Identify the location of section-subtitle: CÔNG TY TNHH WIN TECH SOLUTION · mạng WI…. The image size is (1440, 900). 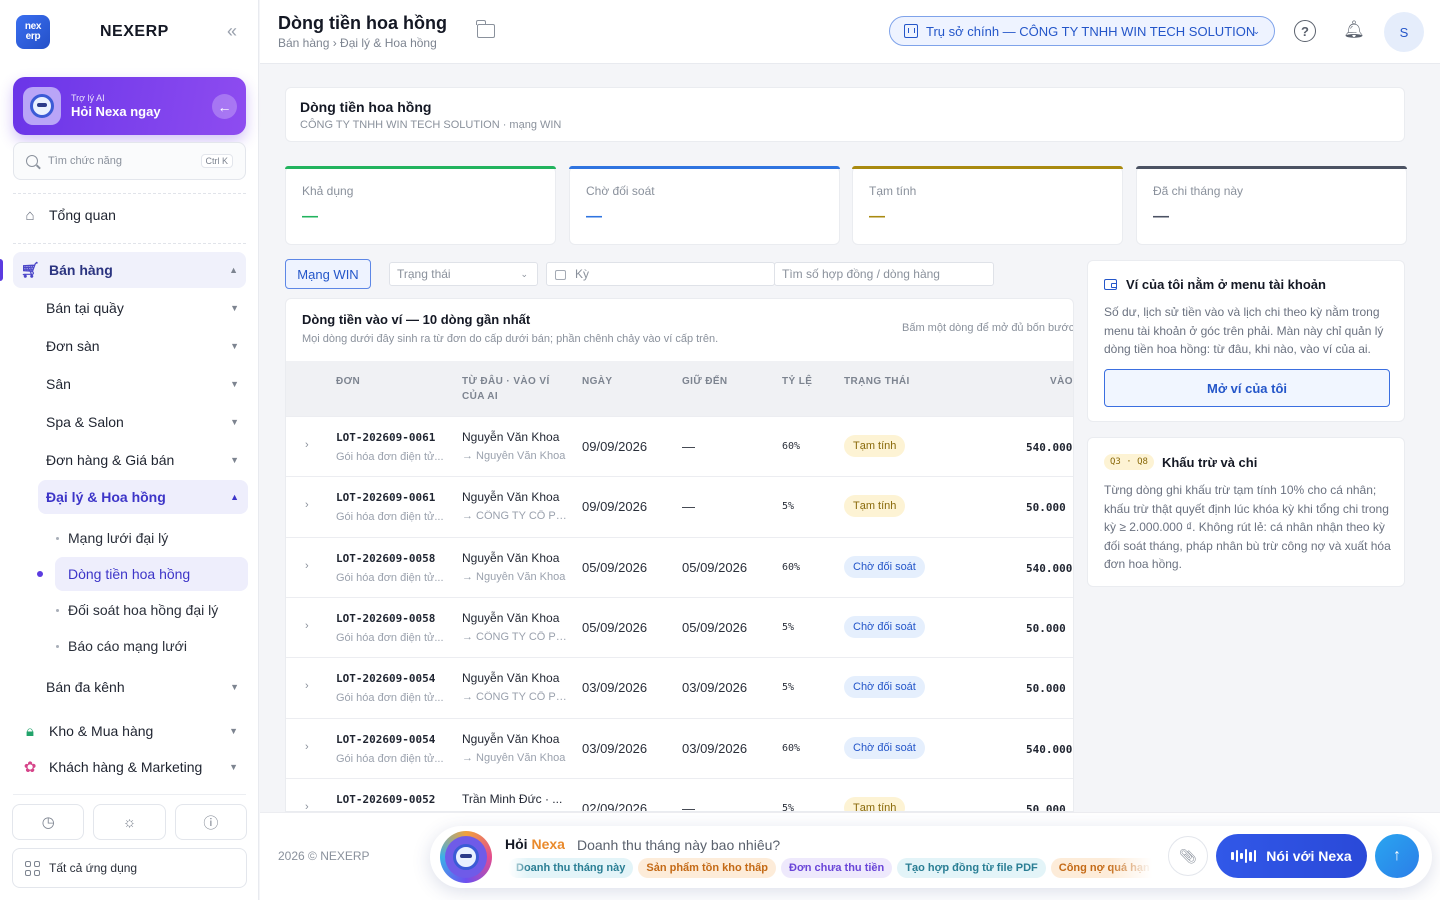
(431, 125).